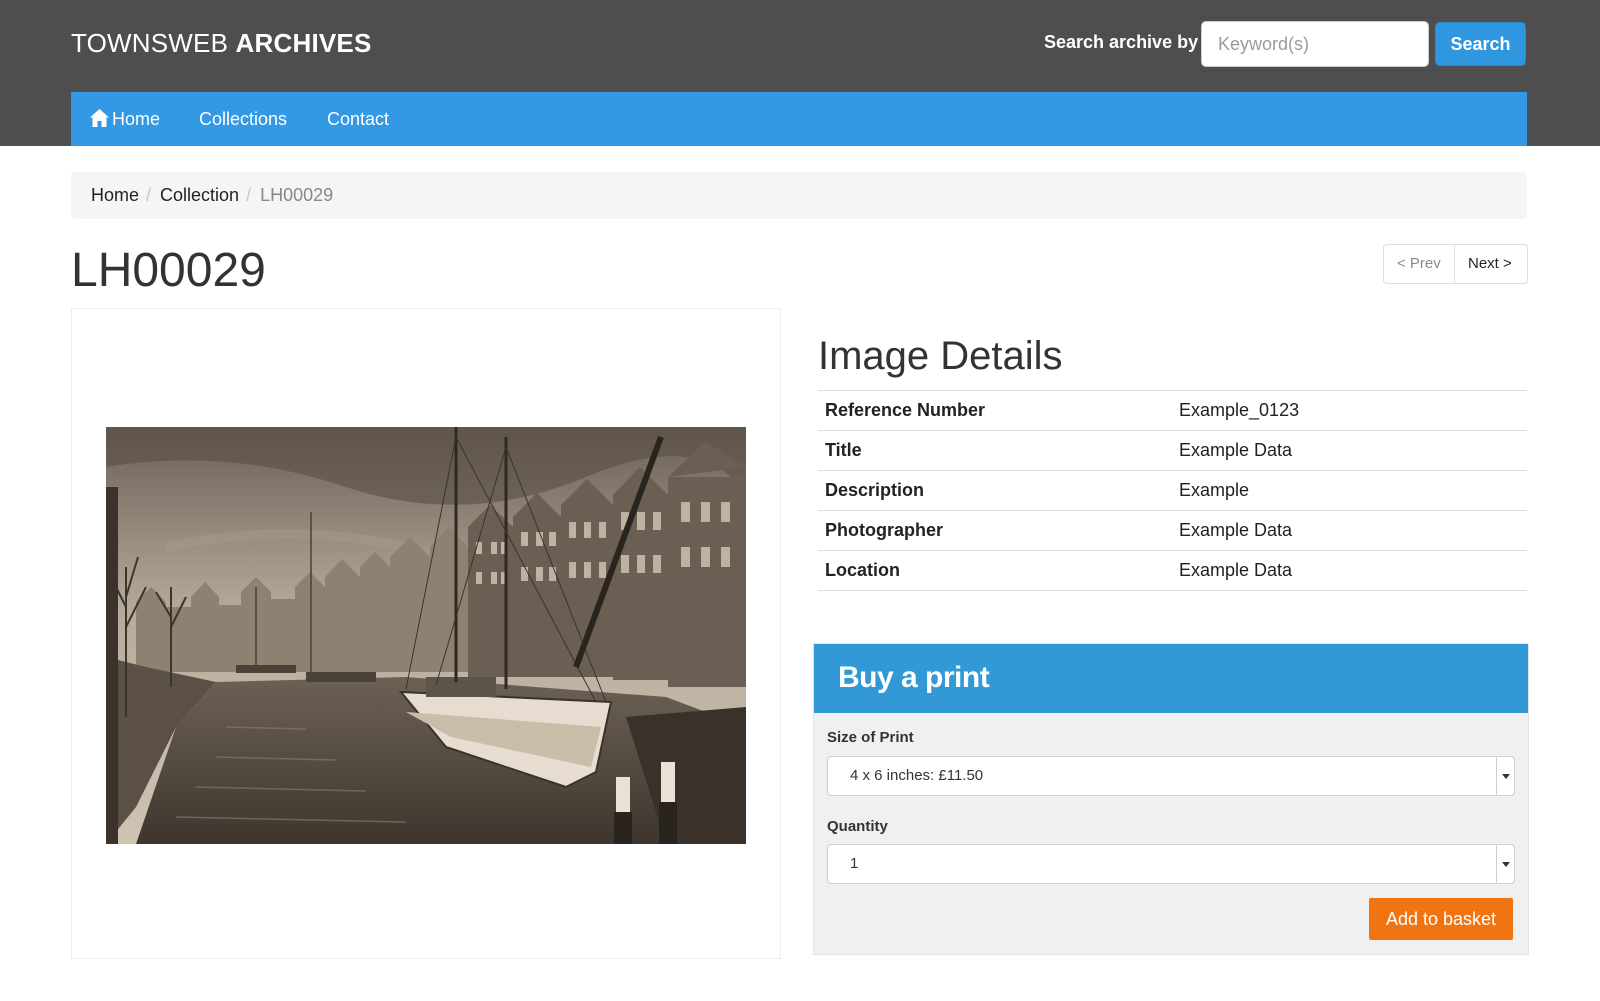 The height and width of the screenshot is (1001, 1600). I want to click on detail-key: Photographer, so click(995, 530).